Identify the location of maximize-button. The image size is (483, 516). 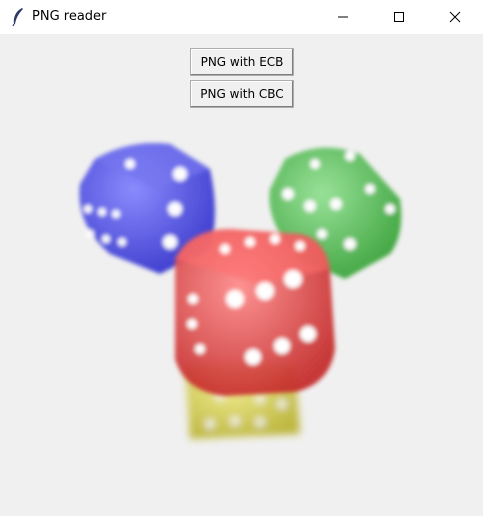
(399, 17).